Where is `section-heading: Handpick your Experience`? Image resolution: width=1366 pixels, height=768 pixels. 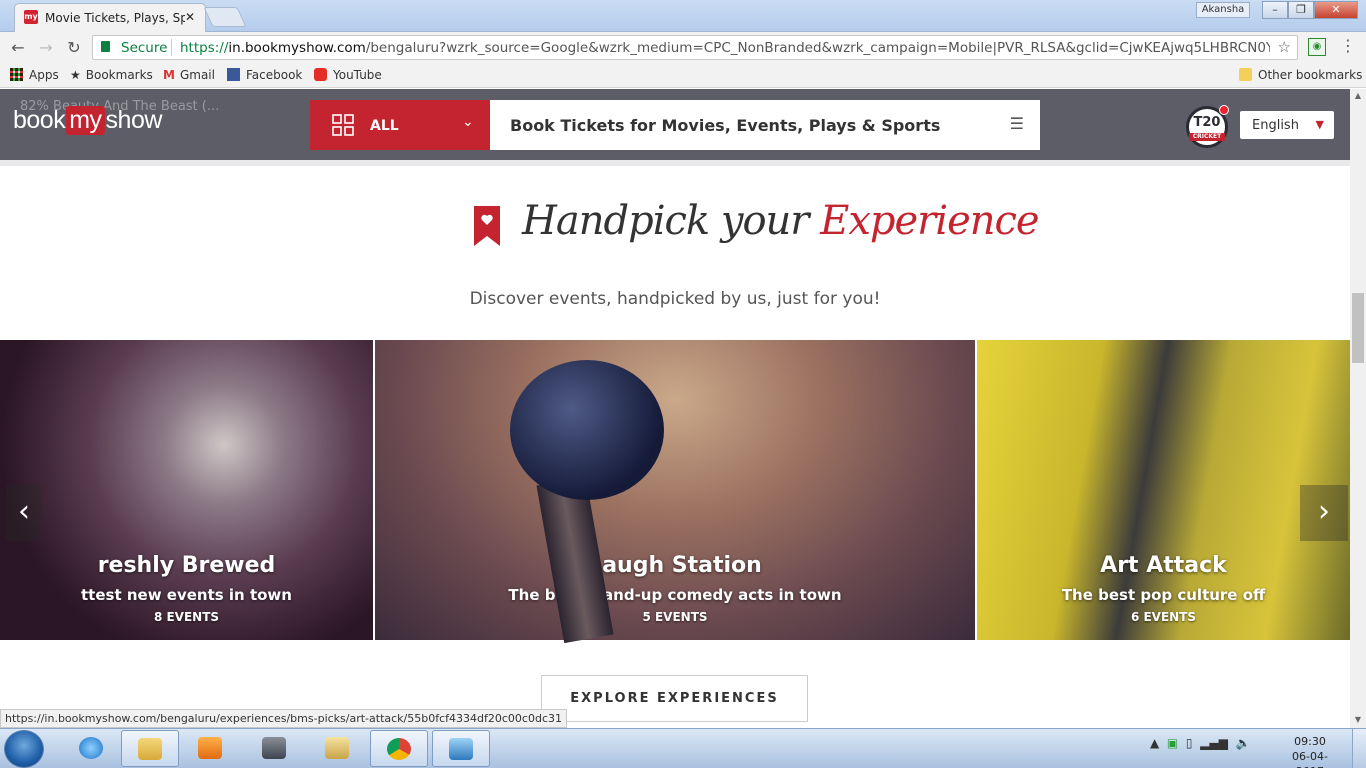 section-heading: Handpick your Experience is located at coordinates (781, 221).